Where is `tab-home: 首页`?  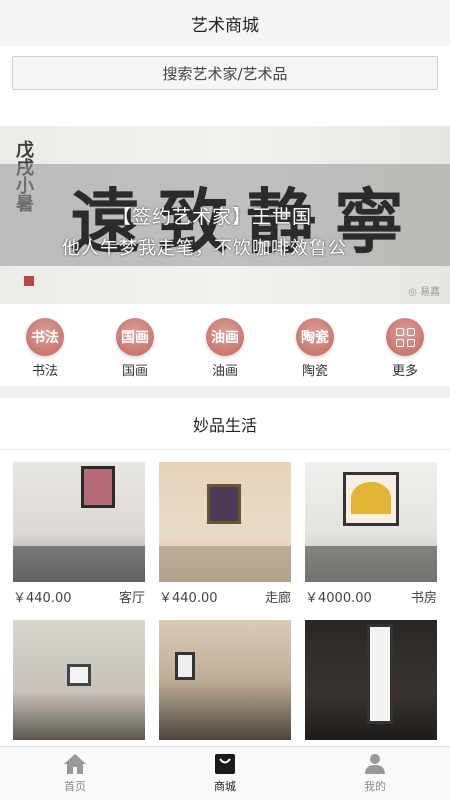 tab-home: 首页 is located at coordinates (75, 773).